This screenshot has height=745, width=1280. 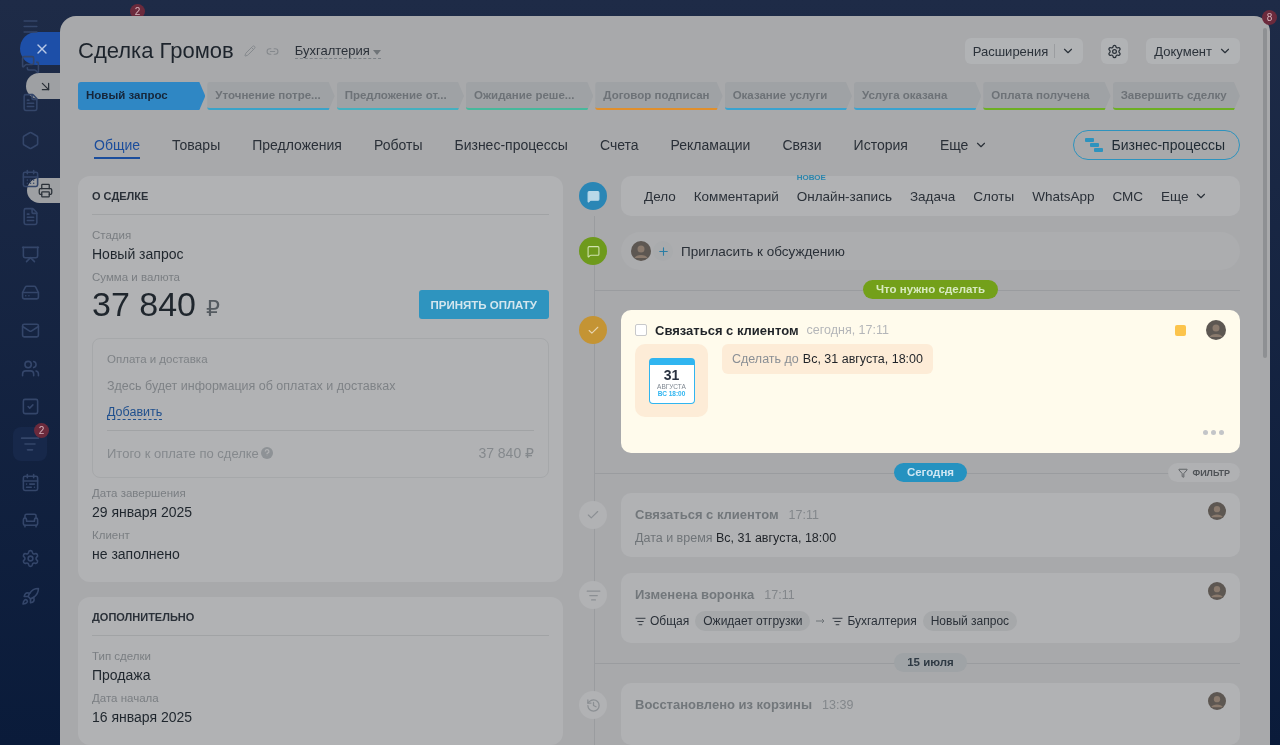 I want to click on checkbox, so click(x=641, y=330).